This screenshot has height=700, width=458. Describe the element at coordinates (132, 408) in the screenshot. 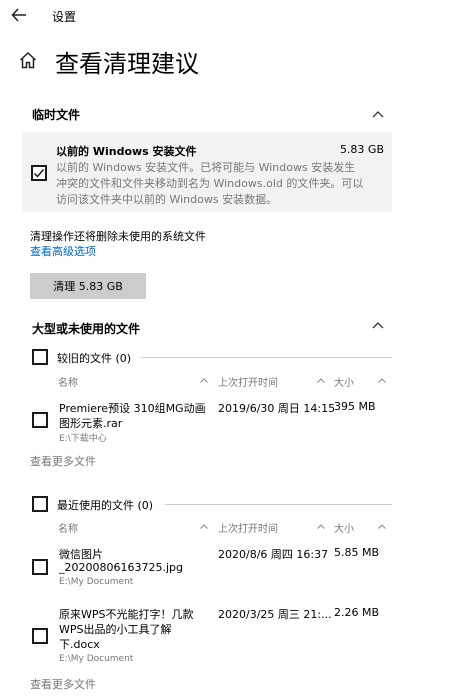

I see `file-name-line: Premiere预设 310组MG动画` at that location.